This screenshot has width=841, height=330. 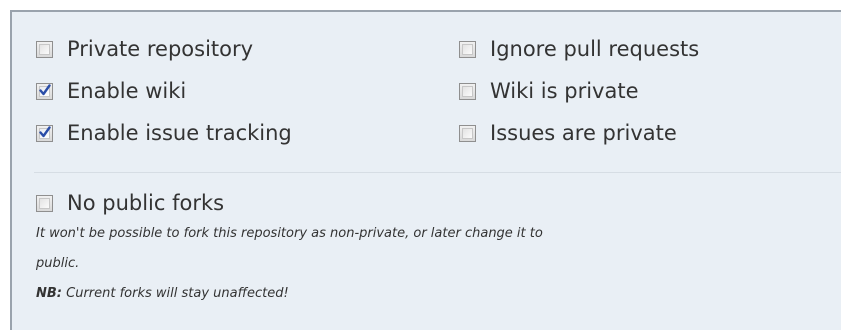 What do you see at coordinates (564, 91) in the screenshot?
I see `wiki-is-private-label: Wiki is private` at bounding box center [564, 91].